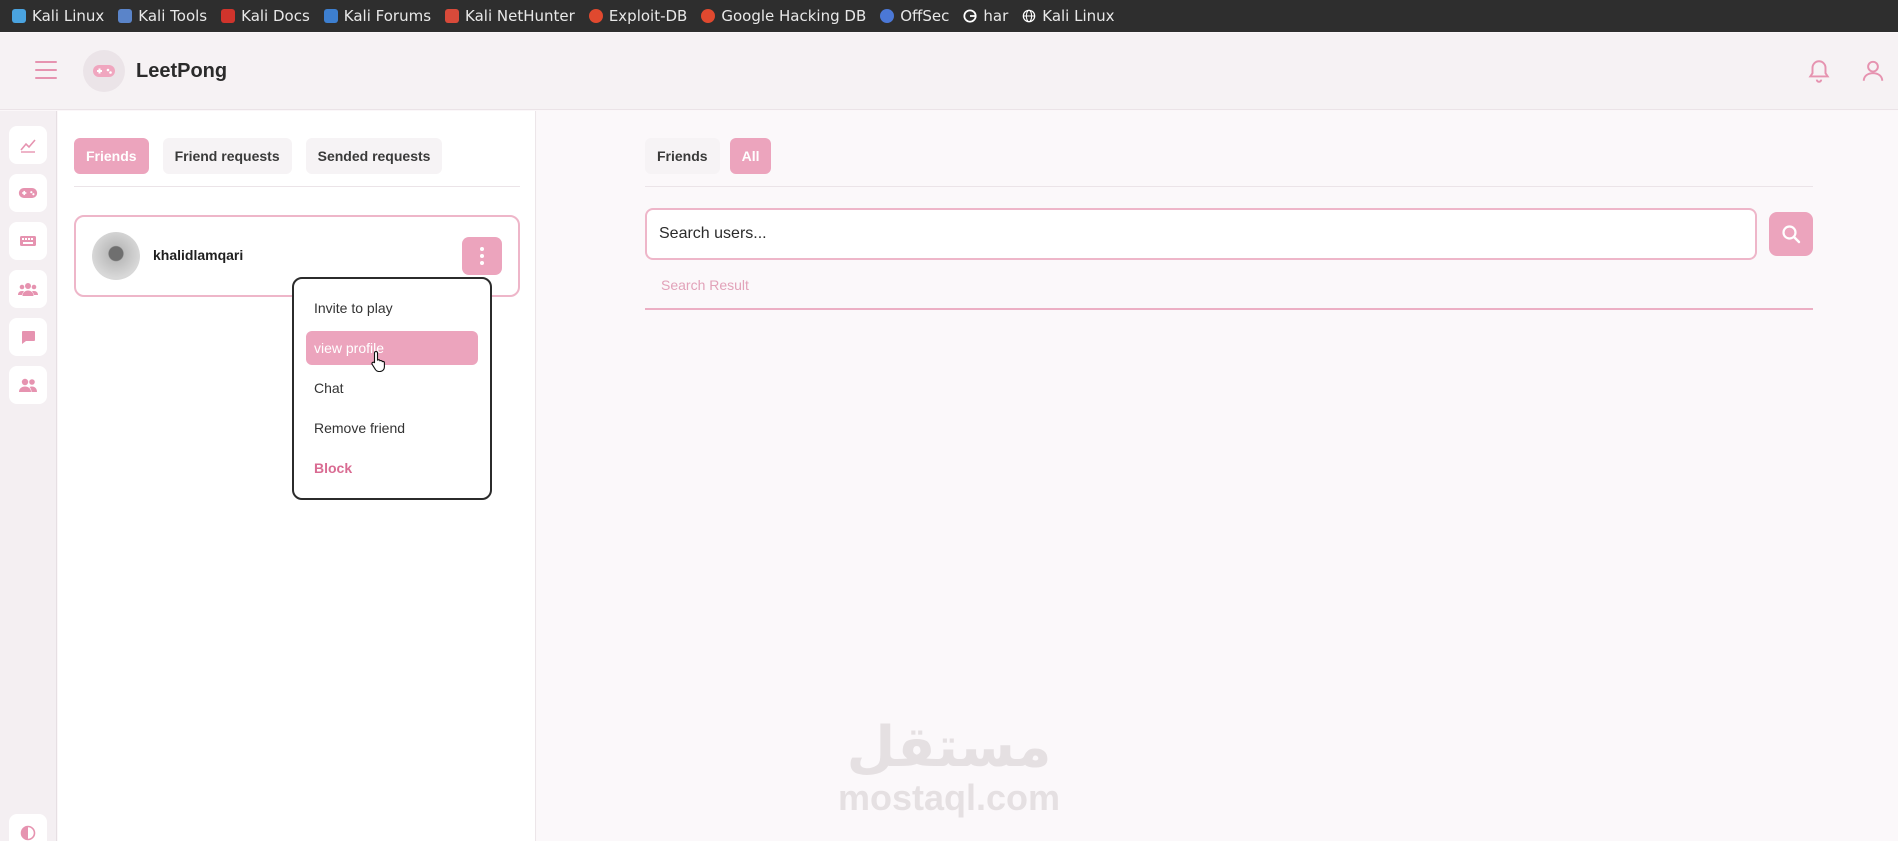 This screenshot has width=1898, height=841. What do you see at coordinates (708, 16) in the screenshot?
I see `ghdb-icon` at bounding box center [708, 16].